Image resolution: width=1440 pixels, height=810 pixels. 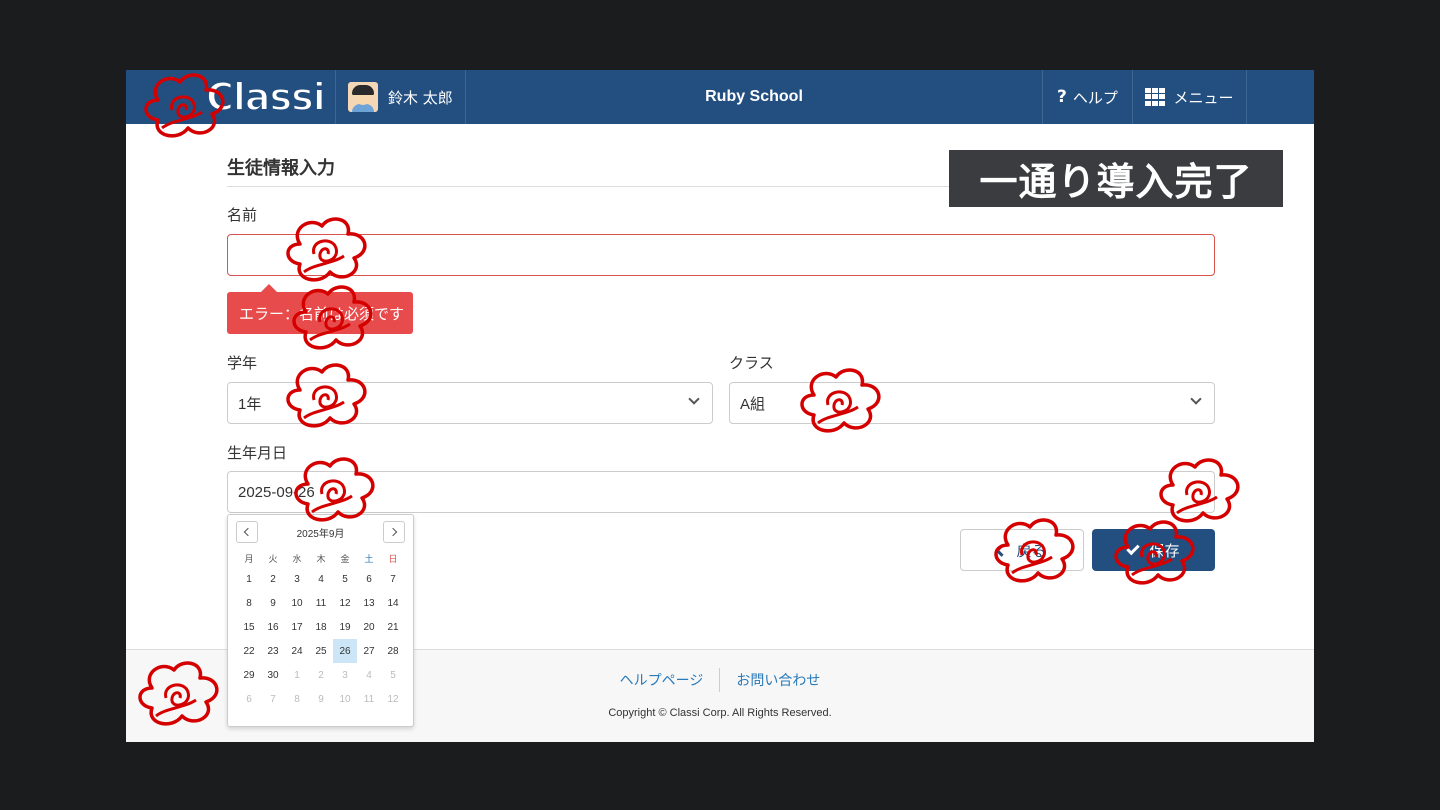 I want to click on calendar-day: 29, so click(x=249, y=675).